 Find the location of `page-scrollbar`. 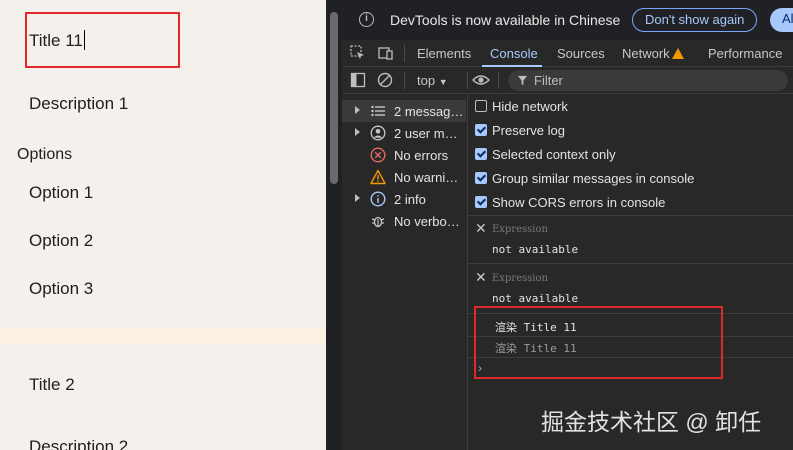

page-scrollbar is located at coordinates (334, 225).